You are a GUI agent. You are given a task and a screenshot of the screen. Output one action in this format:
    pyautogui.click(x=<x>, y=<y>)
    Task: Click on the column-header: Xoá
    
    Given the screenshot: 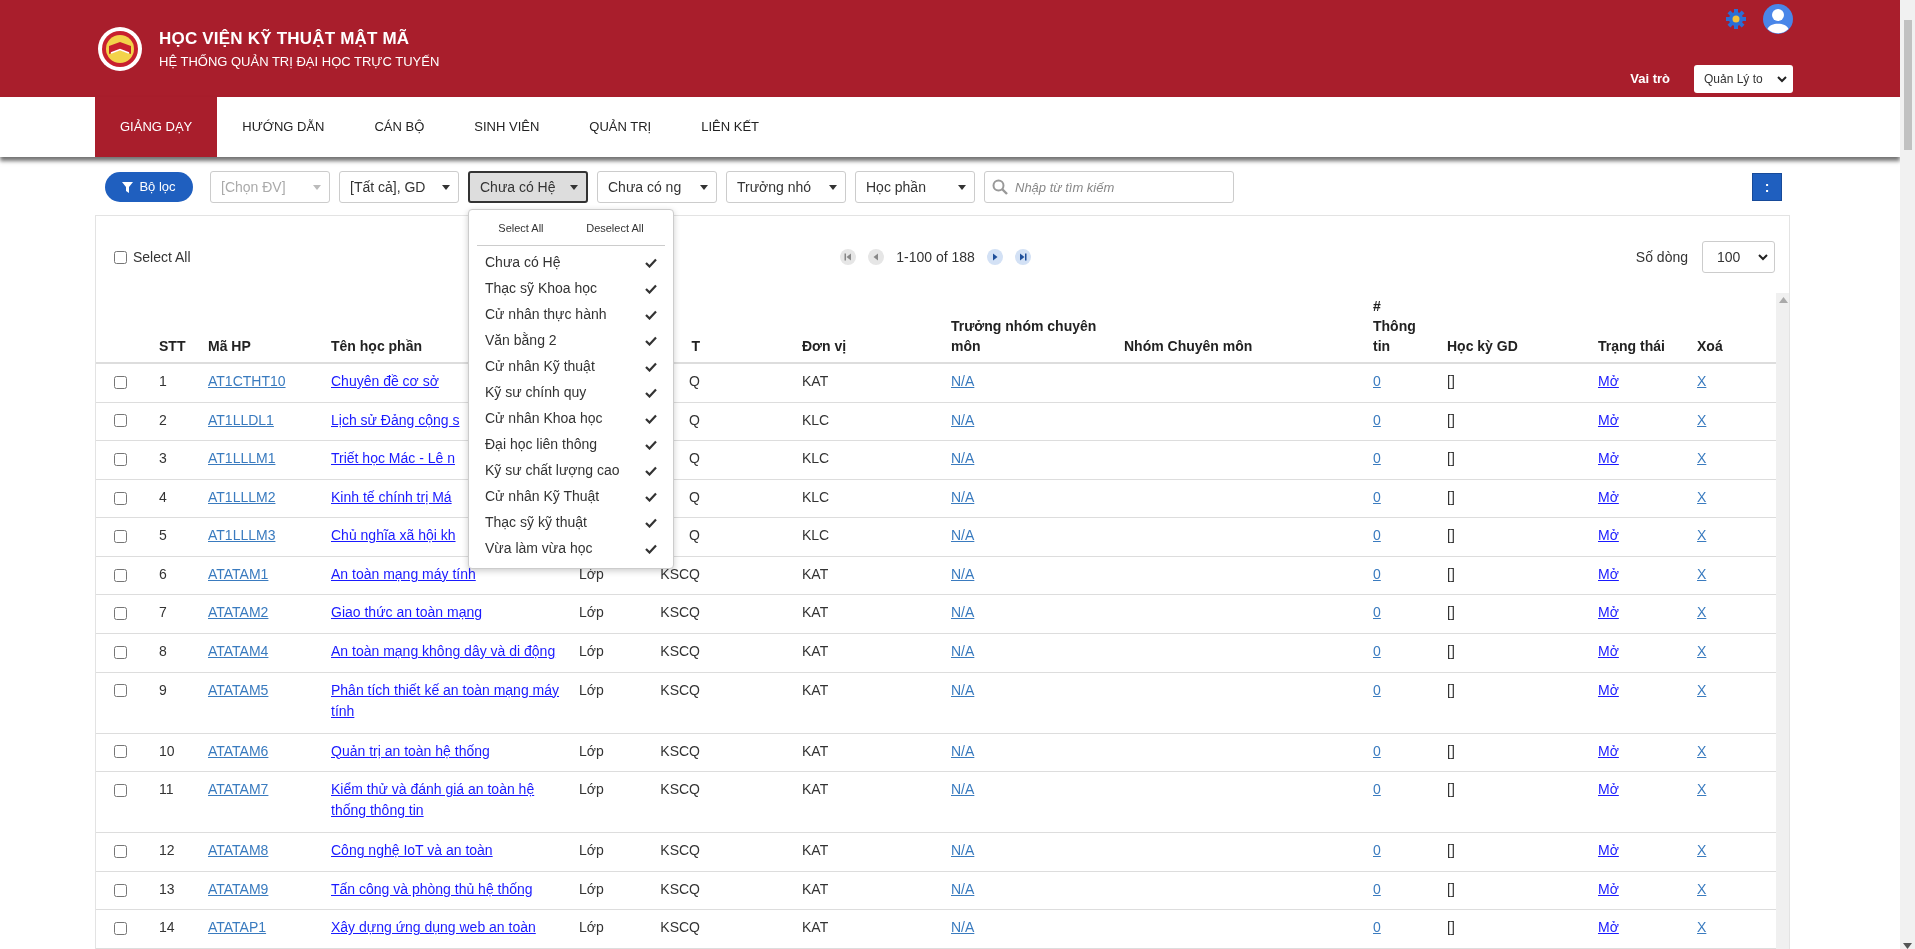 What is the action you would take?
    pyautogui.click(x=1732, y=346)
    